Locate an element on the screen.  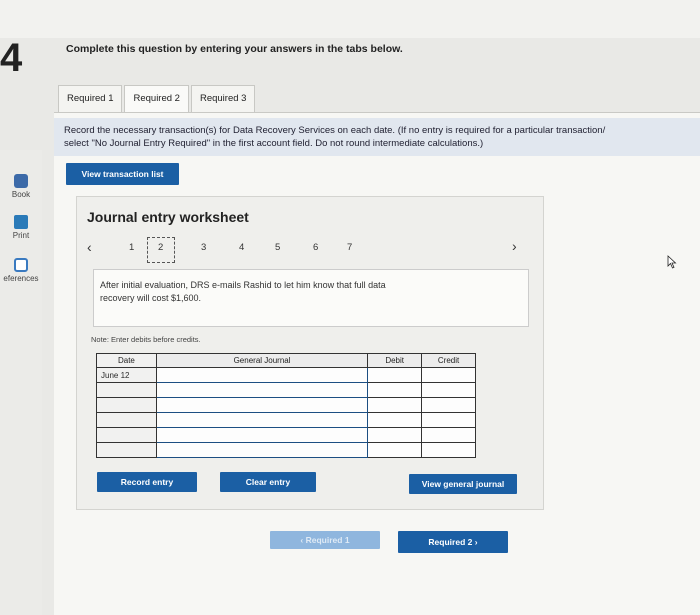
sidebar-item-references: eferences is located at coordinates (21, 270).